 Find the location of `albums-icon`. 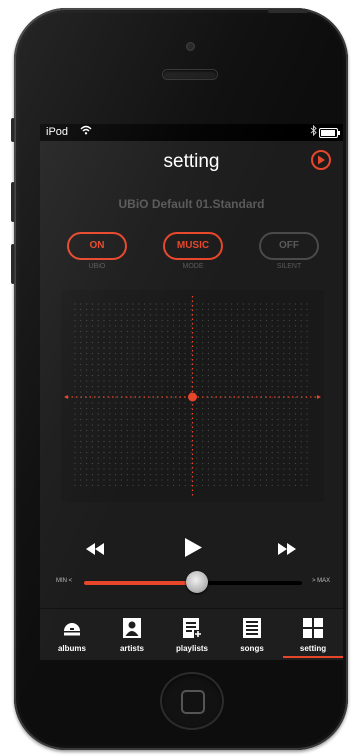

albums-icon is located at coordinates (72, 628).